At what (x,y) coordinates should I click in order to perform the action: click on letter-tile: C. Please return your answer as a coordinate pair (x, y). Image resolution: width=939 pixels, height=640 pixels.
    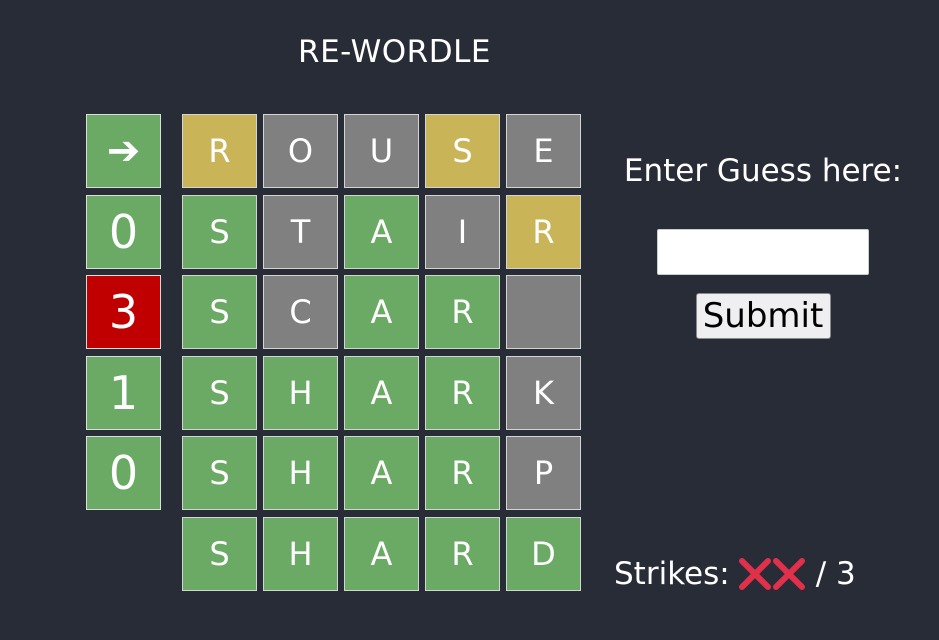
    Looking at the image, I should click on (300, 312).